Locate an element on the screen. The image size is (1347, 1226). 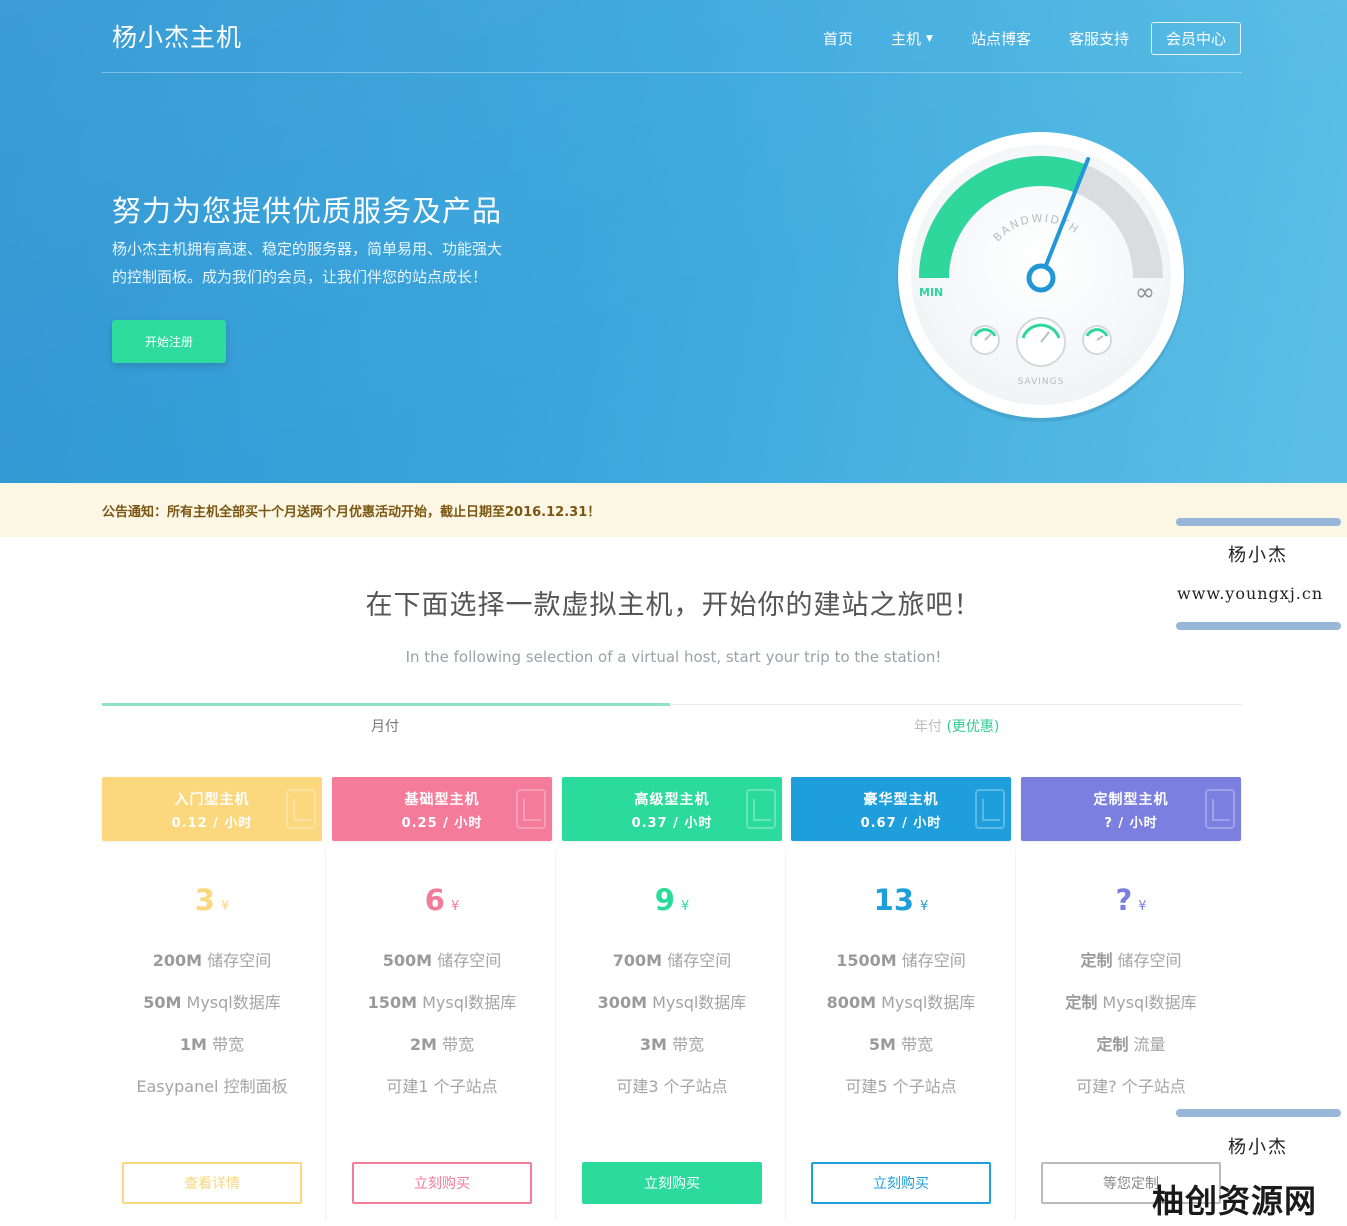
nav-hosting: 主机 ▼ is located at coordinates (912, 38).